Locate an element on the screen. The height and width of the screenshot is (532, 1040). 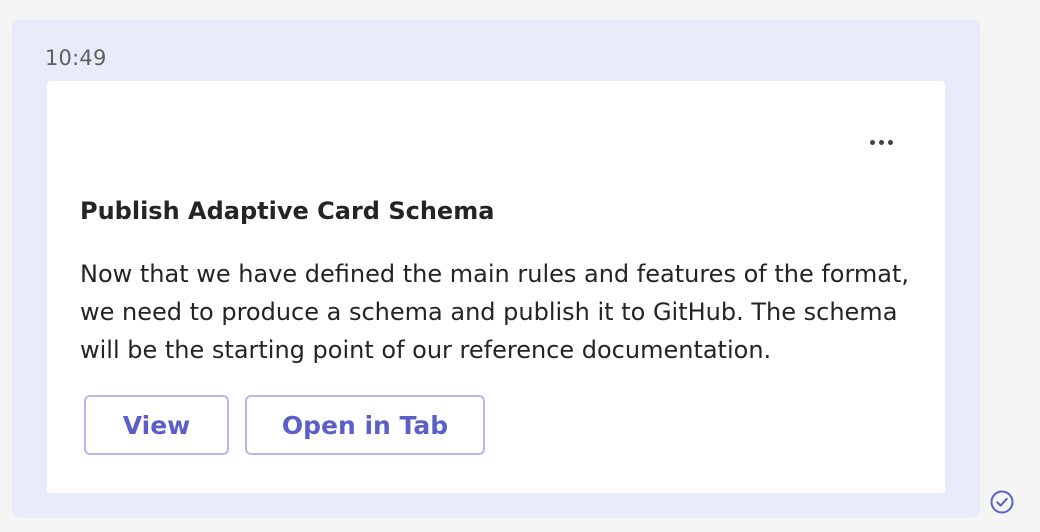
ellipsis-icon is located at coordinates (881, 139).